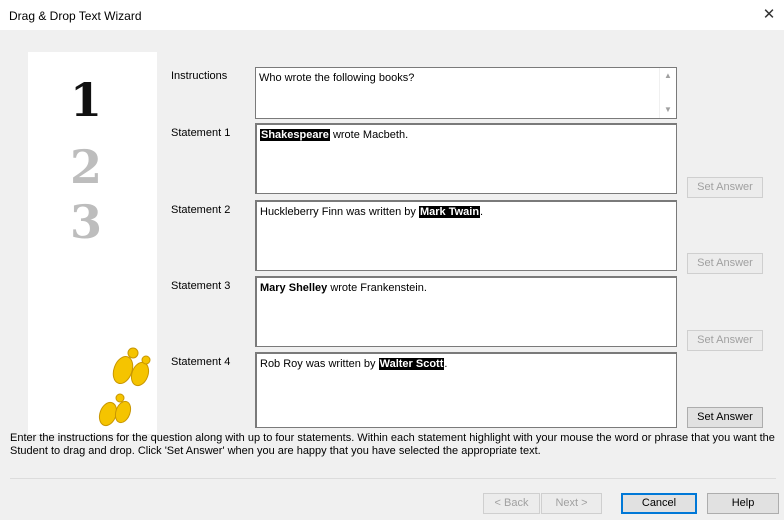  I want to click on set-answer-button-4: Set Answer, so click(725, 417).